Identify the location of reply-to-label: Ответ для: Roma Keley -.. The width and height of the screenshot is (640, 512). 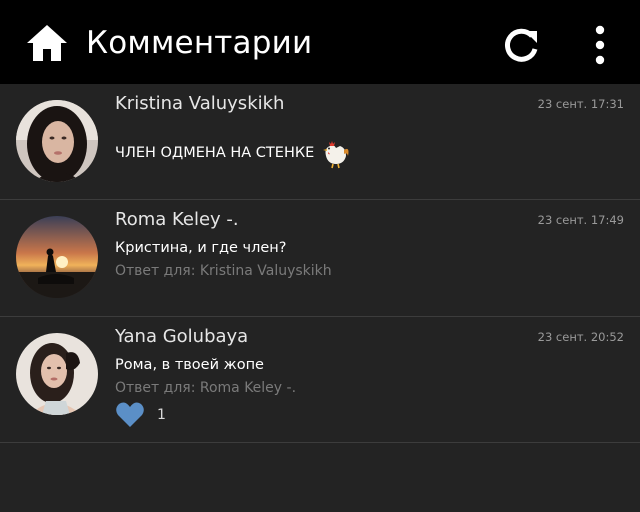
(205, 388).